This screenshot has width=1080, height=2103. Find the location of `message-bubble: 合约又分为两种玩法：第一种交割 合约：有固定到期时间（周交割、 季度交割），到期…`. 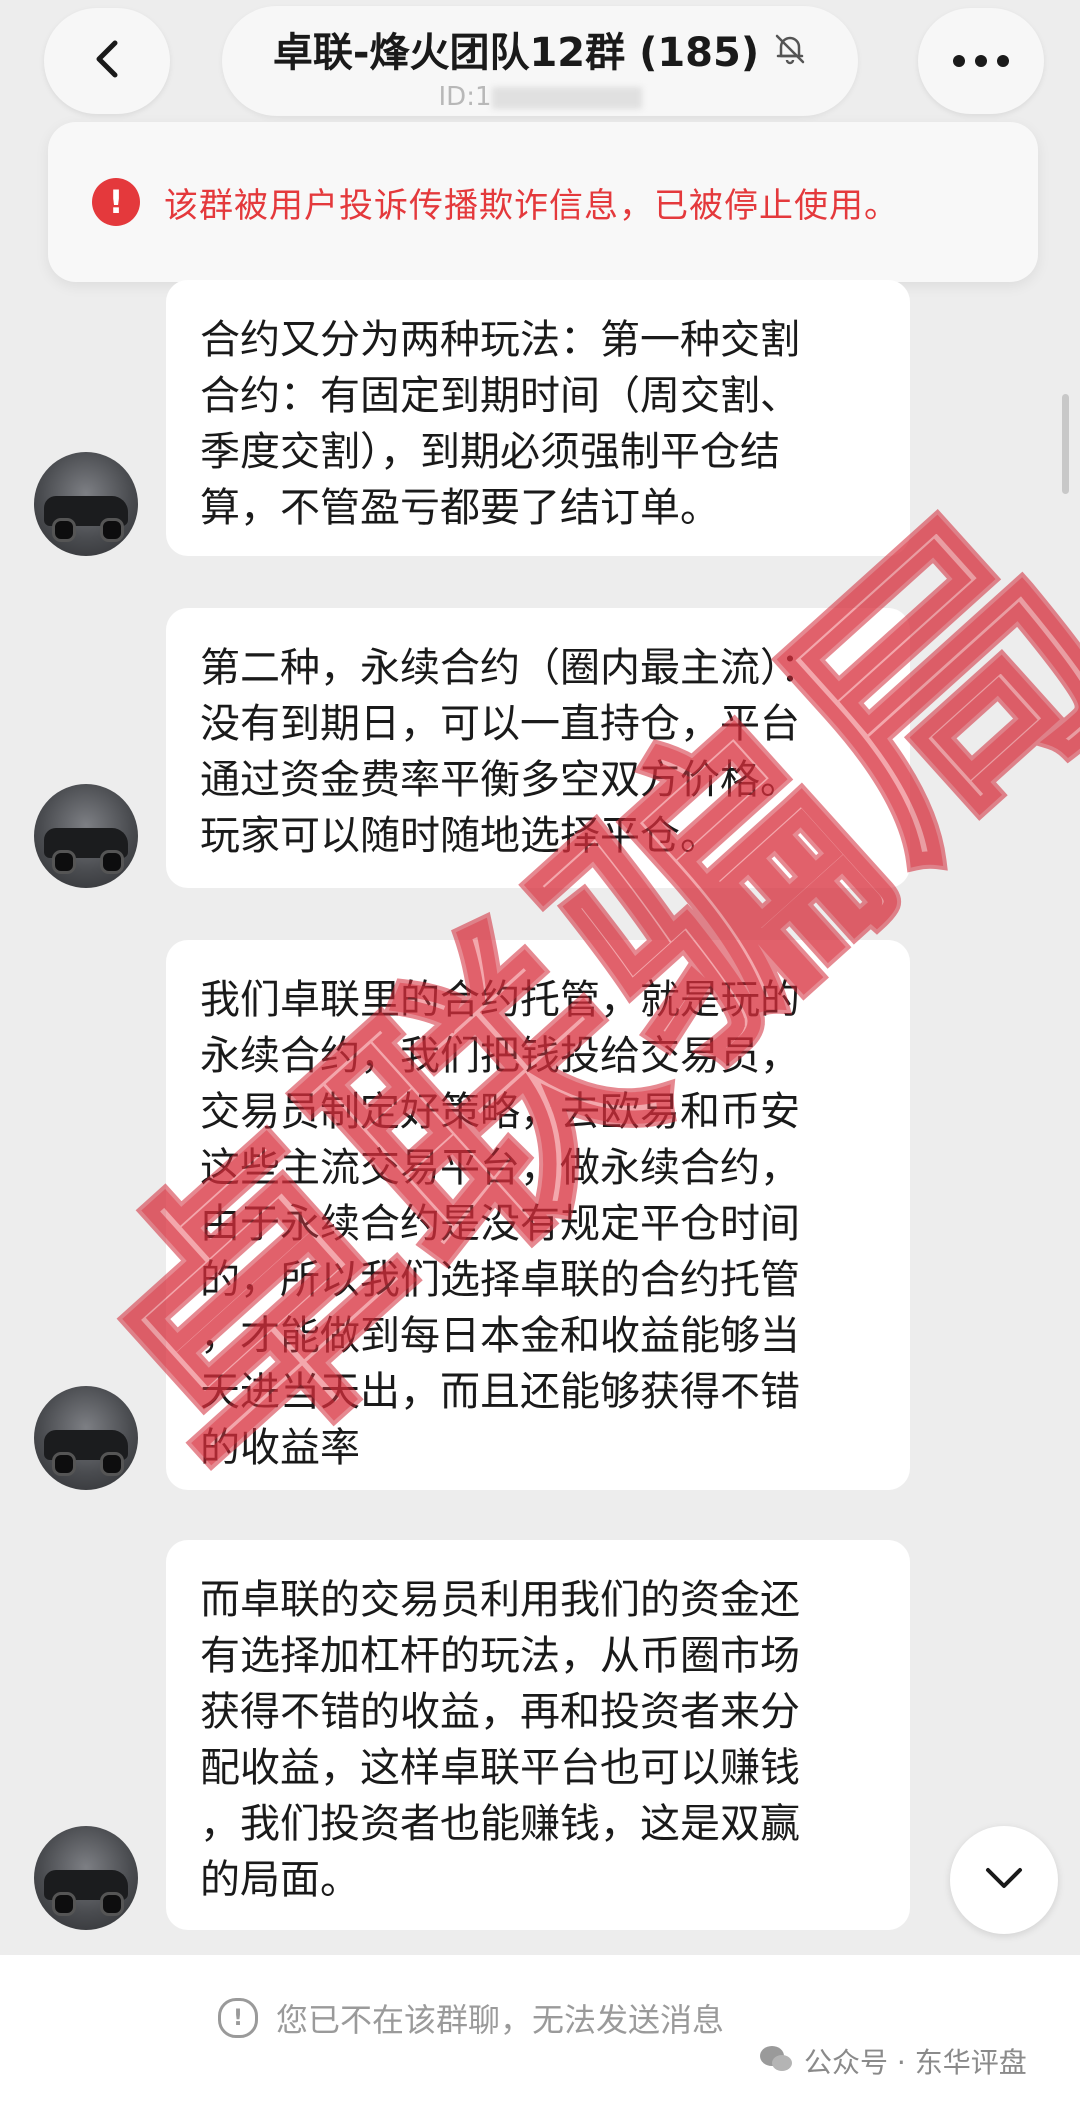

message-bubble: 合约又分为两种玩法：第一种交割 合约：有固定到期时间（周交割、 季度交割），到期… is located at coordinates (538, 418).